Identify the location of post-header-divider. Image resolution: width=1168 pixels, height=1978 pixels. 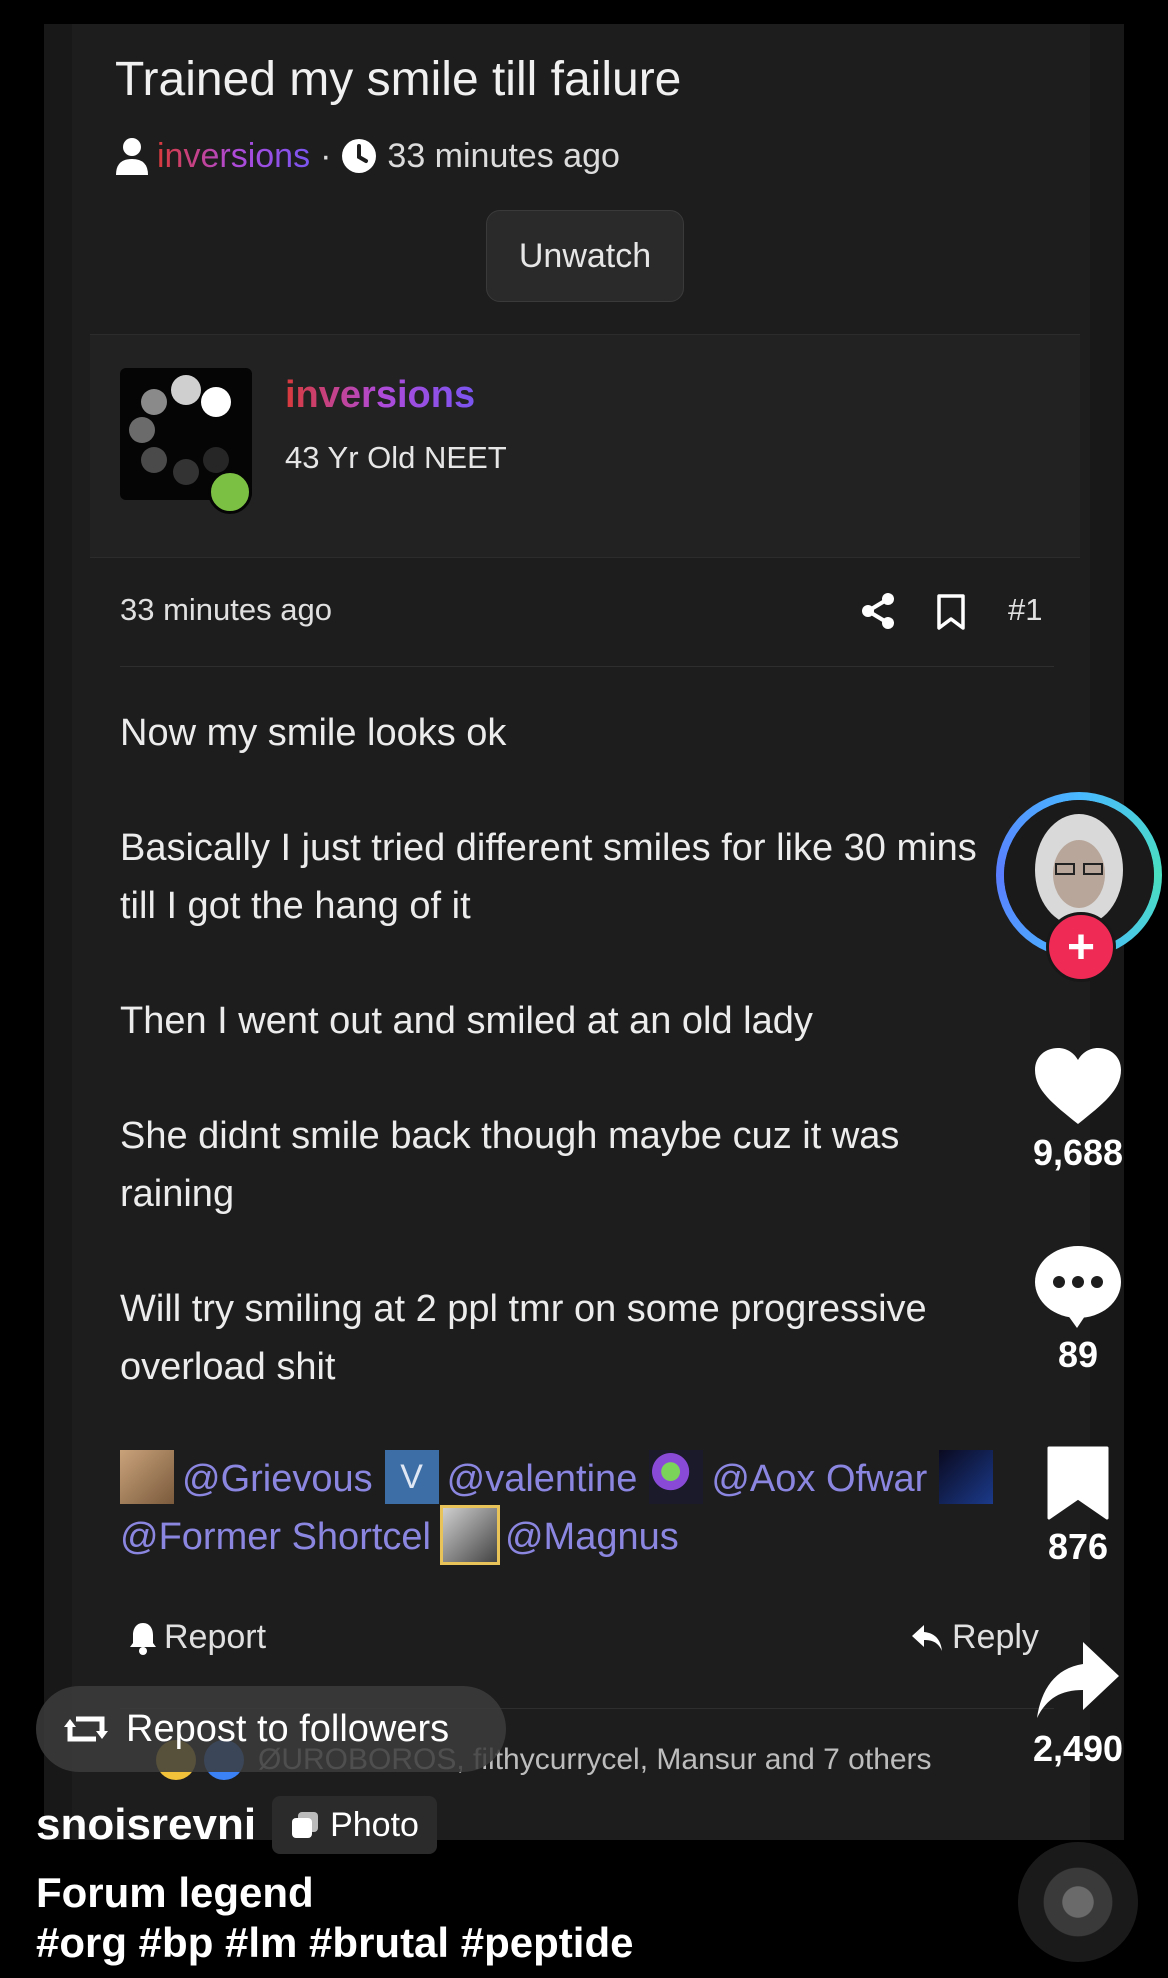
(587, 666).